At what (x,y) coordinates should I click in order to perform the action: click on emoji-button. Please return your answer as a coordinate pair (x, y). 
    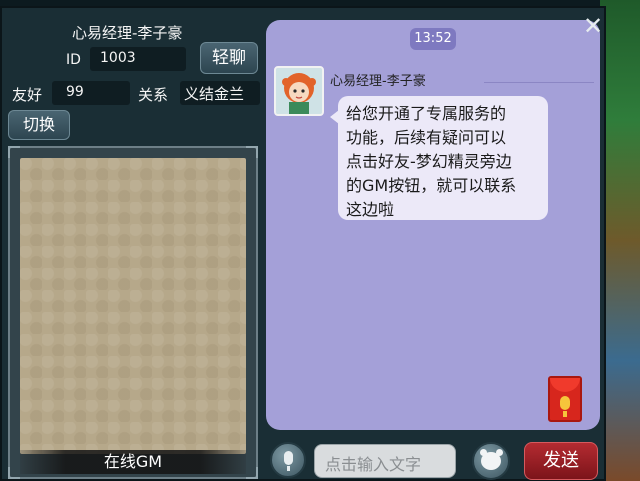
    Looking at the image, I should click on (491, 461).